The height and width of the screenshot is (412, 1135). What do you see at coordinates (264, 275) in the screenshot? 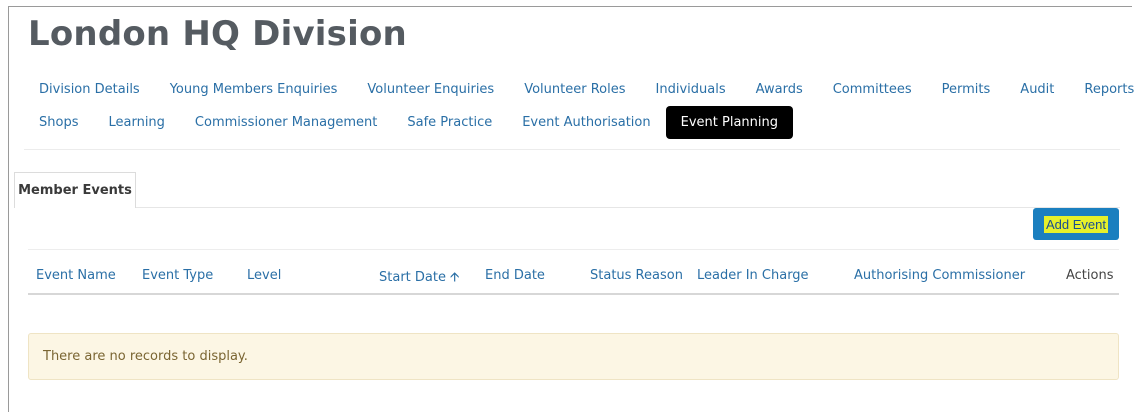
I see `column-header-level: Level` at bounding box center [264, 275].